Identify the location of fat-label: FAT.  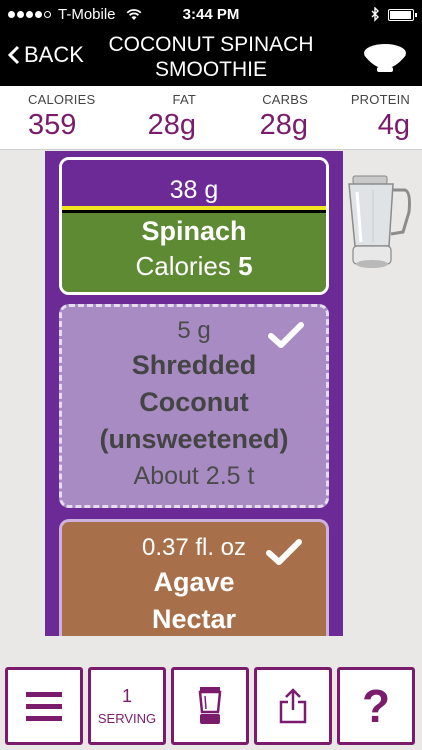
(184, 99).